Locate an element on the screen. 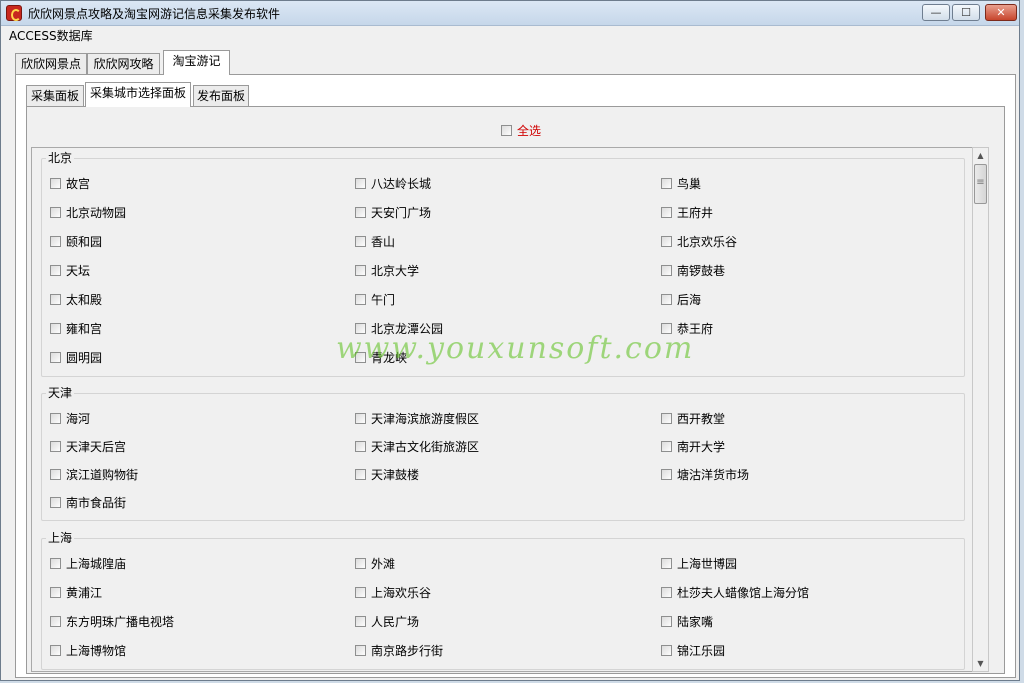  menu-access-database: ACCESS数据库 is located at coordinates (51, 35).